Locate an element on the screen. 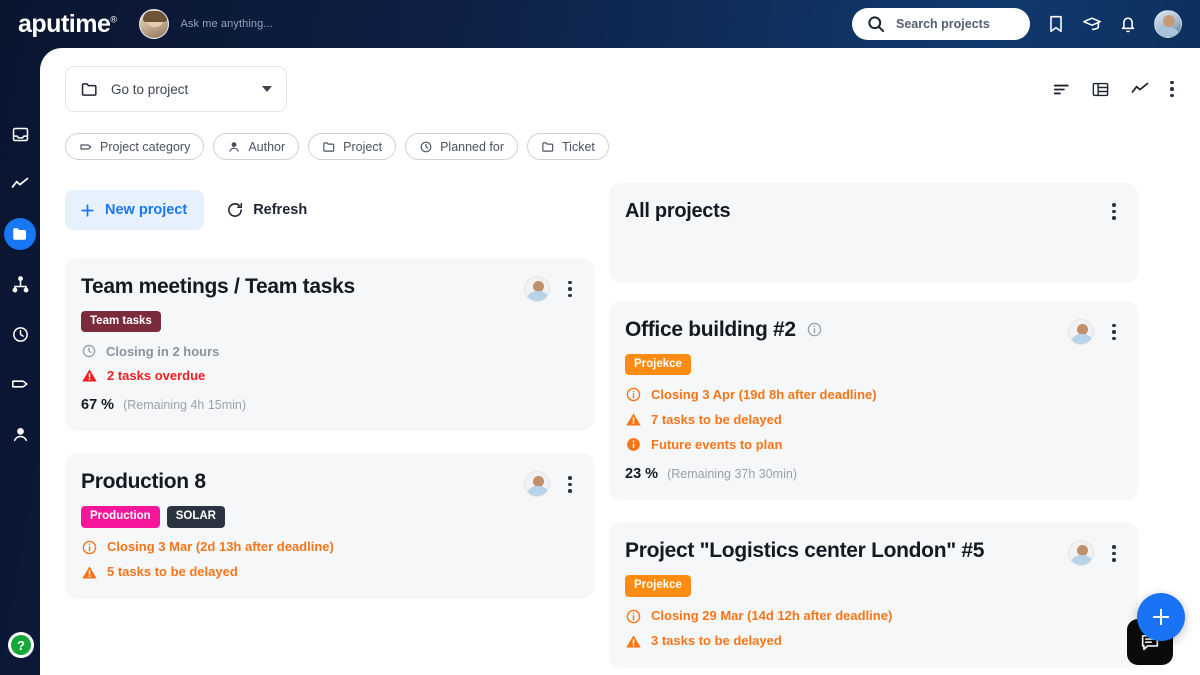 This screenshot has width=1200, height=675. chart-view-icon is located at coordinates (1140, 89).